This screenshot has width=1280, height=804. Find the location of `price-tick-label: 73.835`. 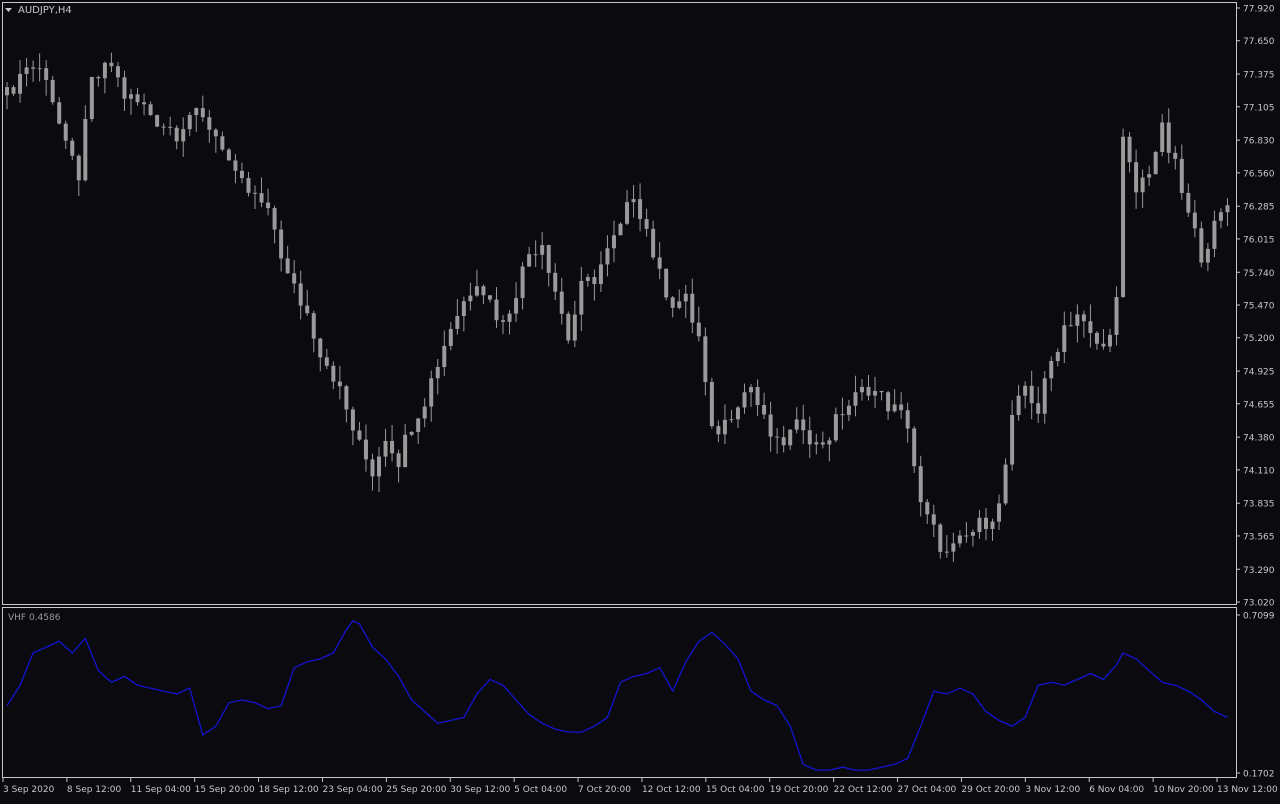

price-tick-label: 73.835 is located at coordinates (1259, 505).